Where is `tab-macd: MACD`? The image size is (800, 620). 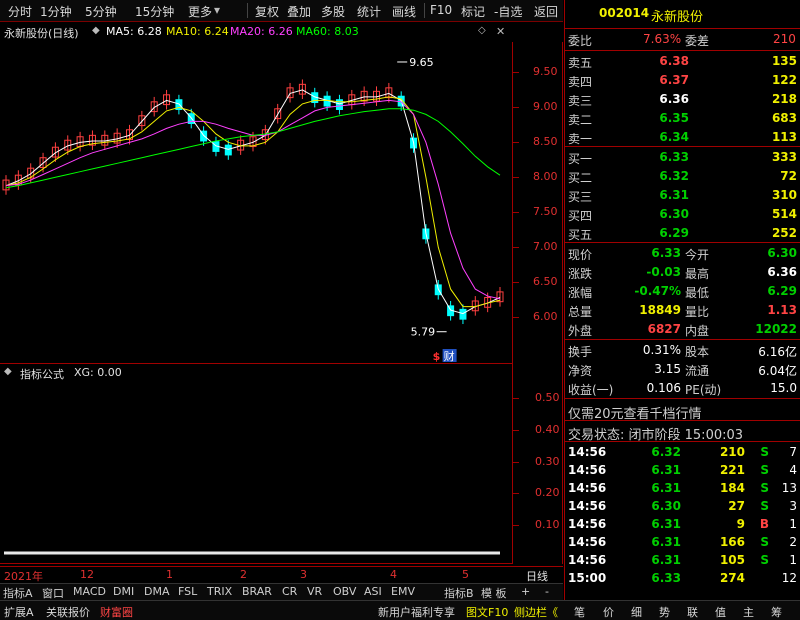
tab-macd: MACD is located at coordinates (89, 591).